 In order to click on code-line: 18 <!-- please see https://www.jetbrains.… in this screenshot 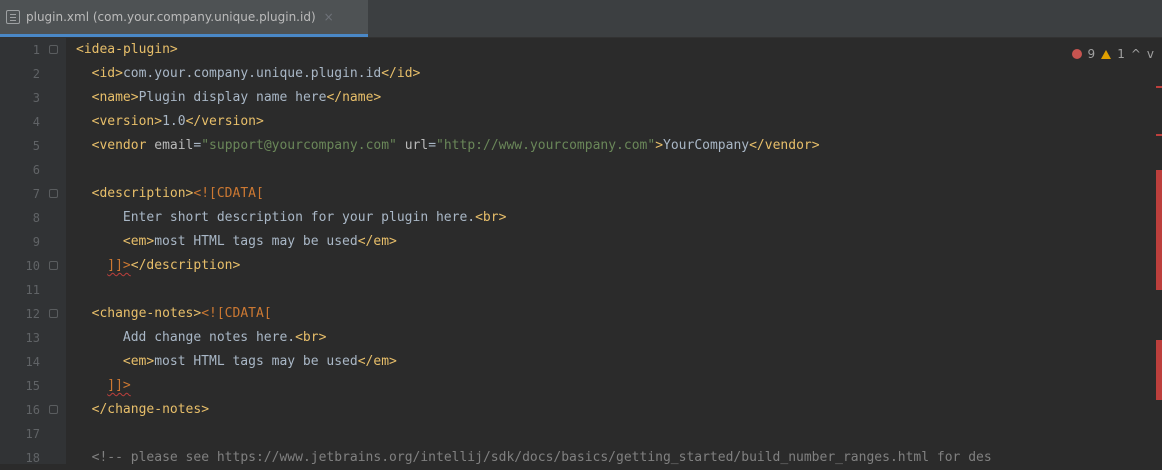, I will do `click(548, 458)`.